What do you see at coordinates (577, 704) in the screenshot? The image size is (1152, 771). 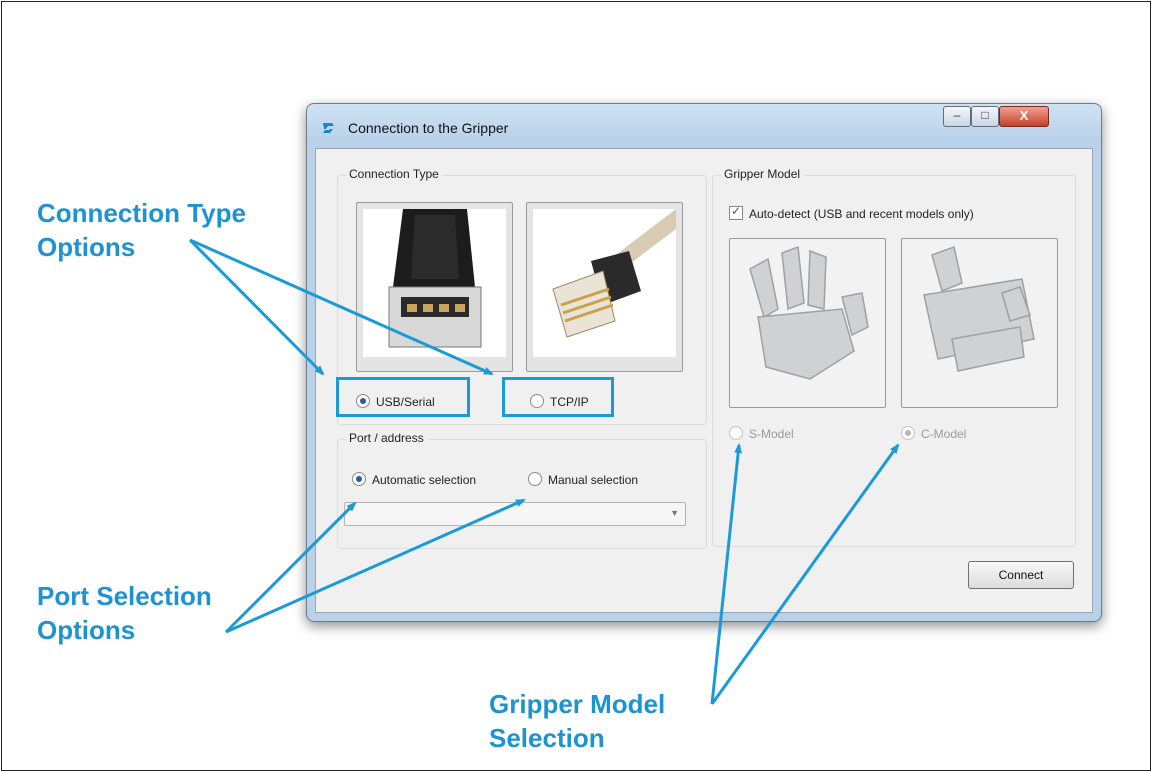 I see `callout-line: Gripper Model` at bounding box center [577, 704].